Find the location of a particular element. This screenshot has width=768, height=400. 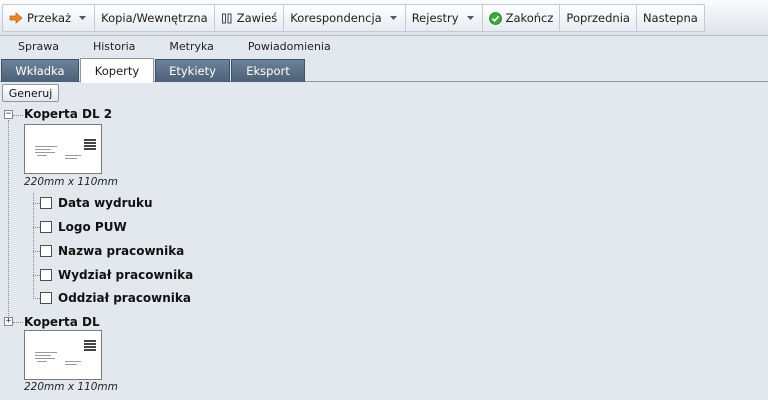

tab-eksport: Eksport is located at coordinates (268, 70).